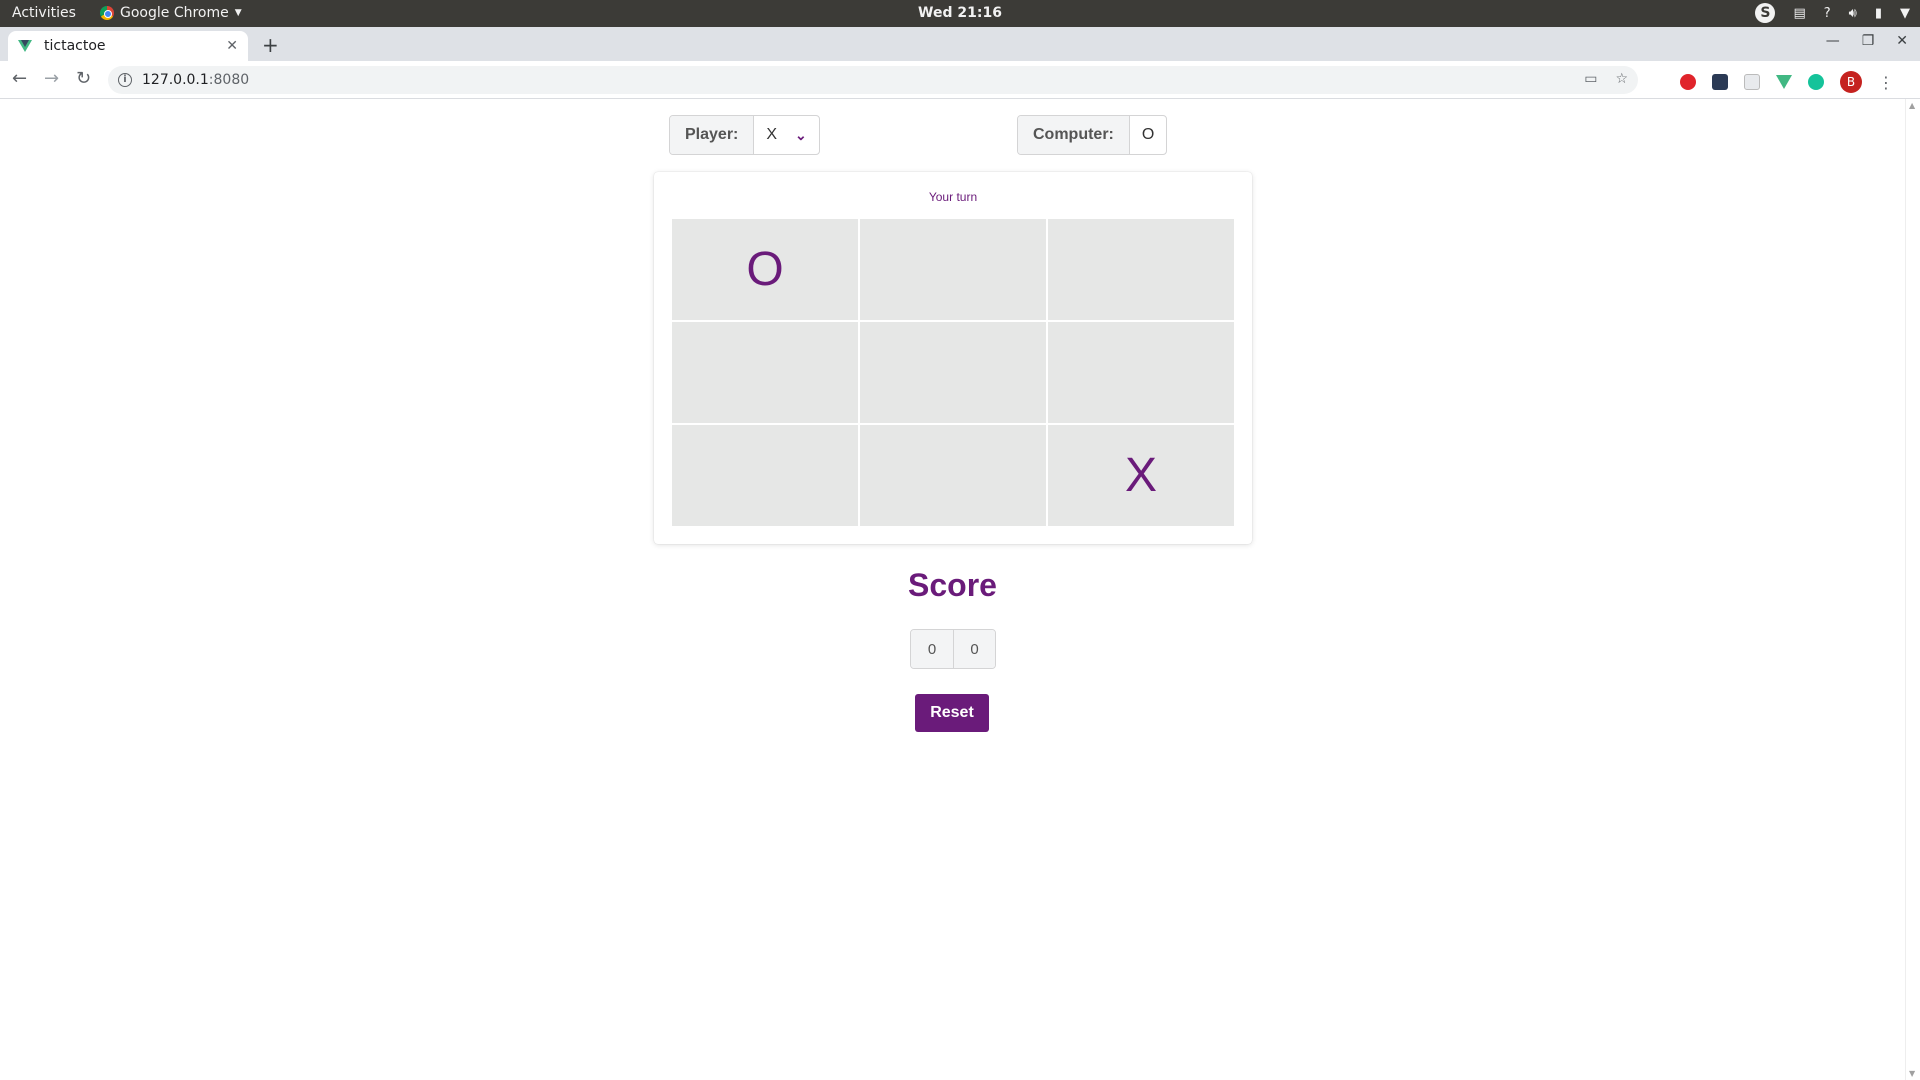 Image resolution: width=1920 pixels, height=1080 pixels. I want to click on system-tray: S ▤ ? 🔊︎ ▮ ▼, so click(1832, 13).